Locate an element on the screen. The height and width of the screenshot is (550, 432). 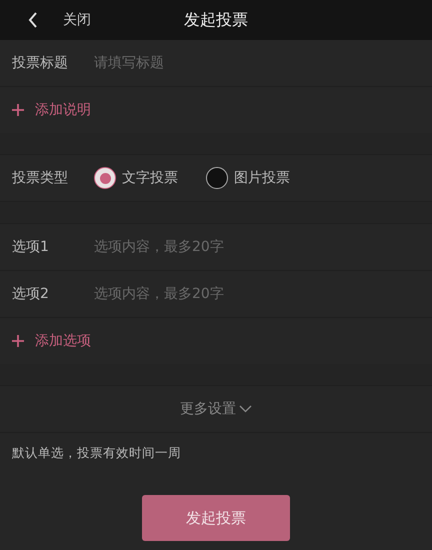
page-title: 发起投票 is located at coordinates (216, 20).